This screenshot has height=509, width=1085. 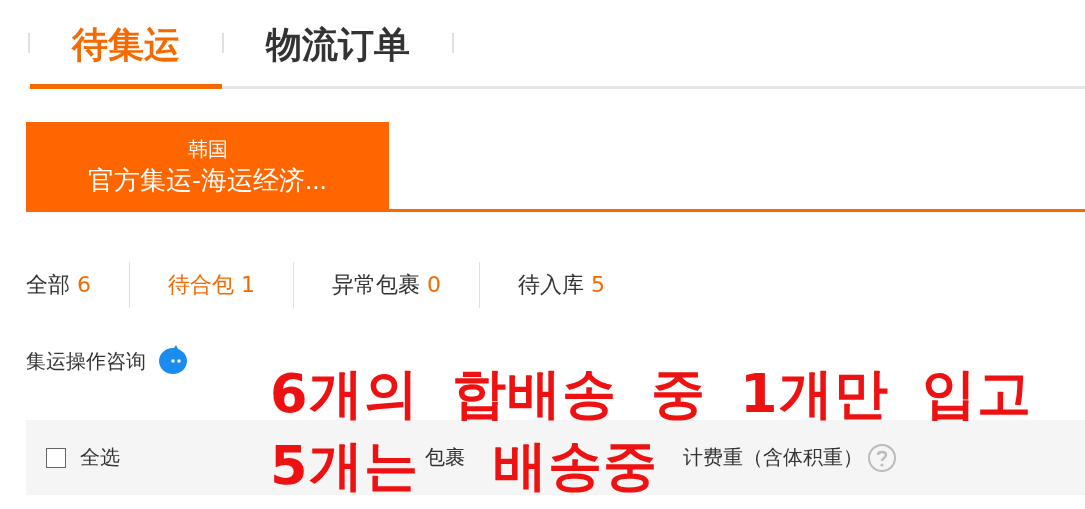 I want to click on filter-tab: 异常包裹 0, so click(x=386, y=285).